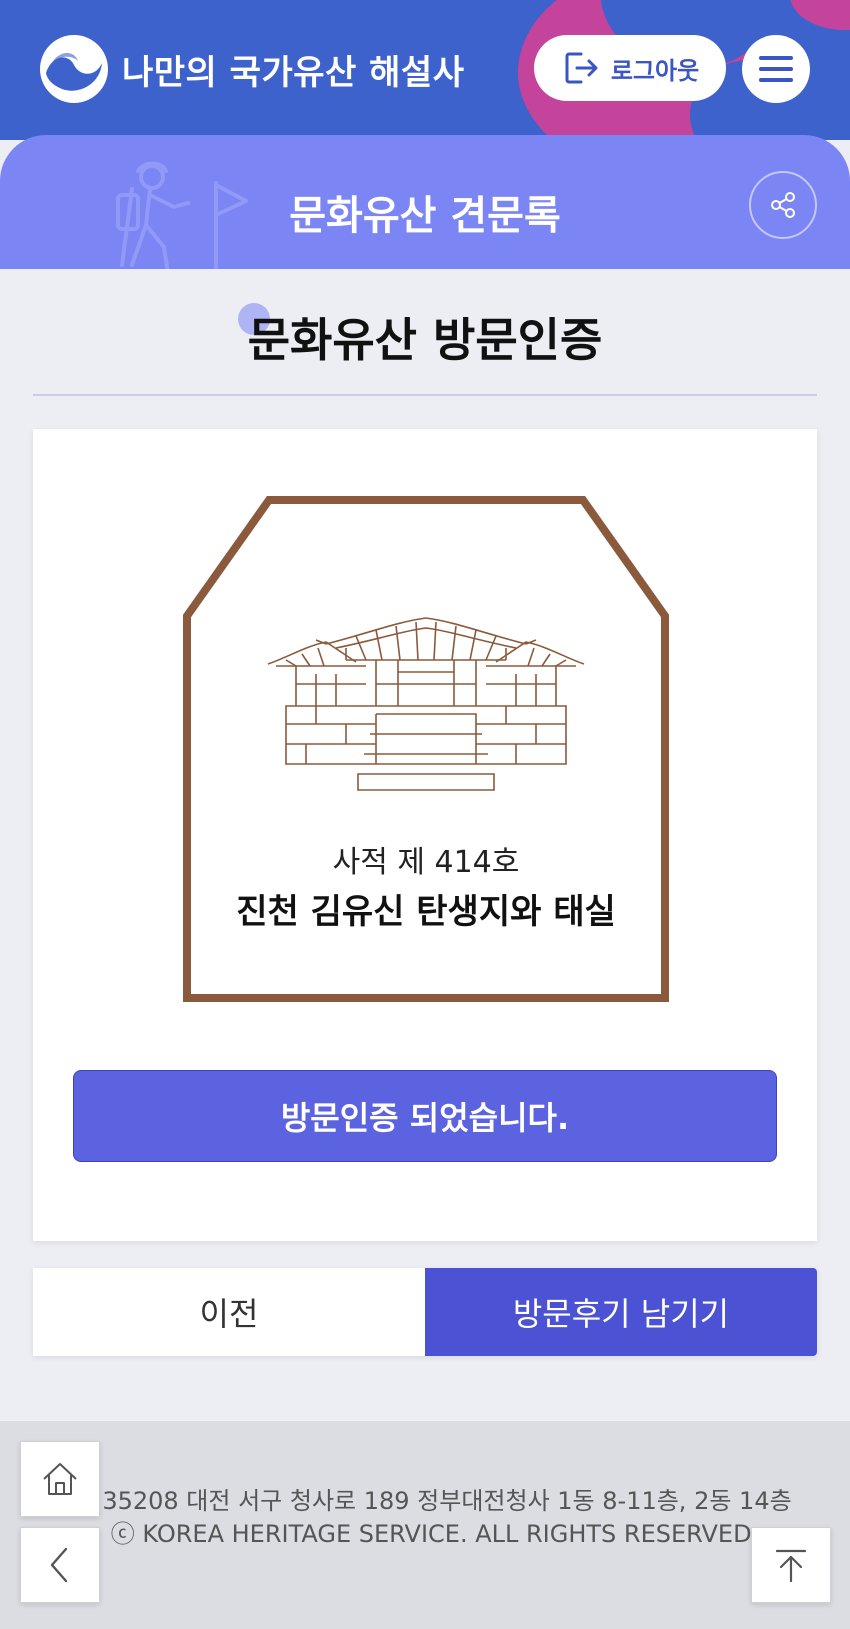  I want to click on write-review-button: 방문후기 남기기, so click(621, 1312).